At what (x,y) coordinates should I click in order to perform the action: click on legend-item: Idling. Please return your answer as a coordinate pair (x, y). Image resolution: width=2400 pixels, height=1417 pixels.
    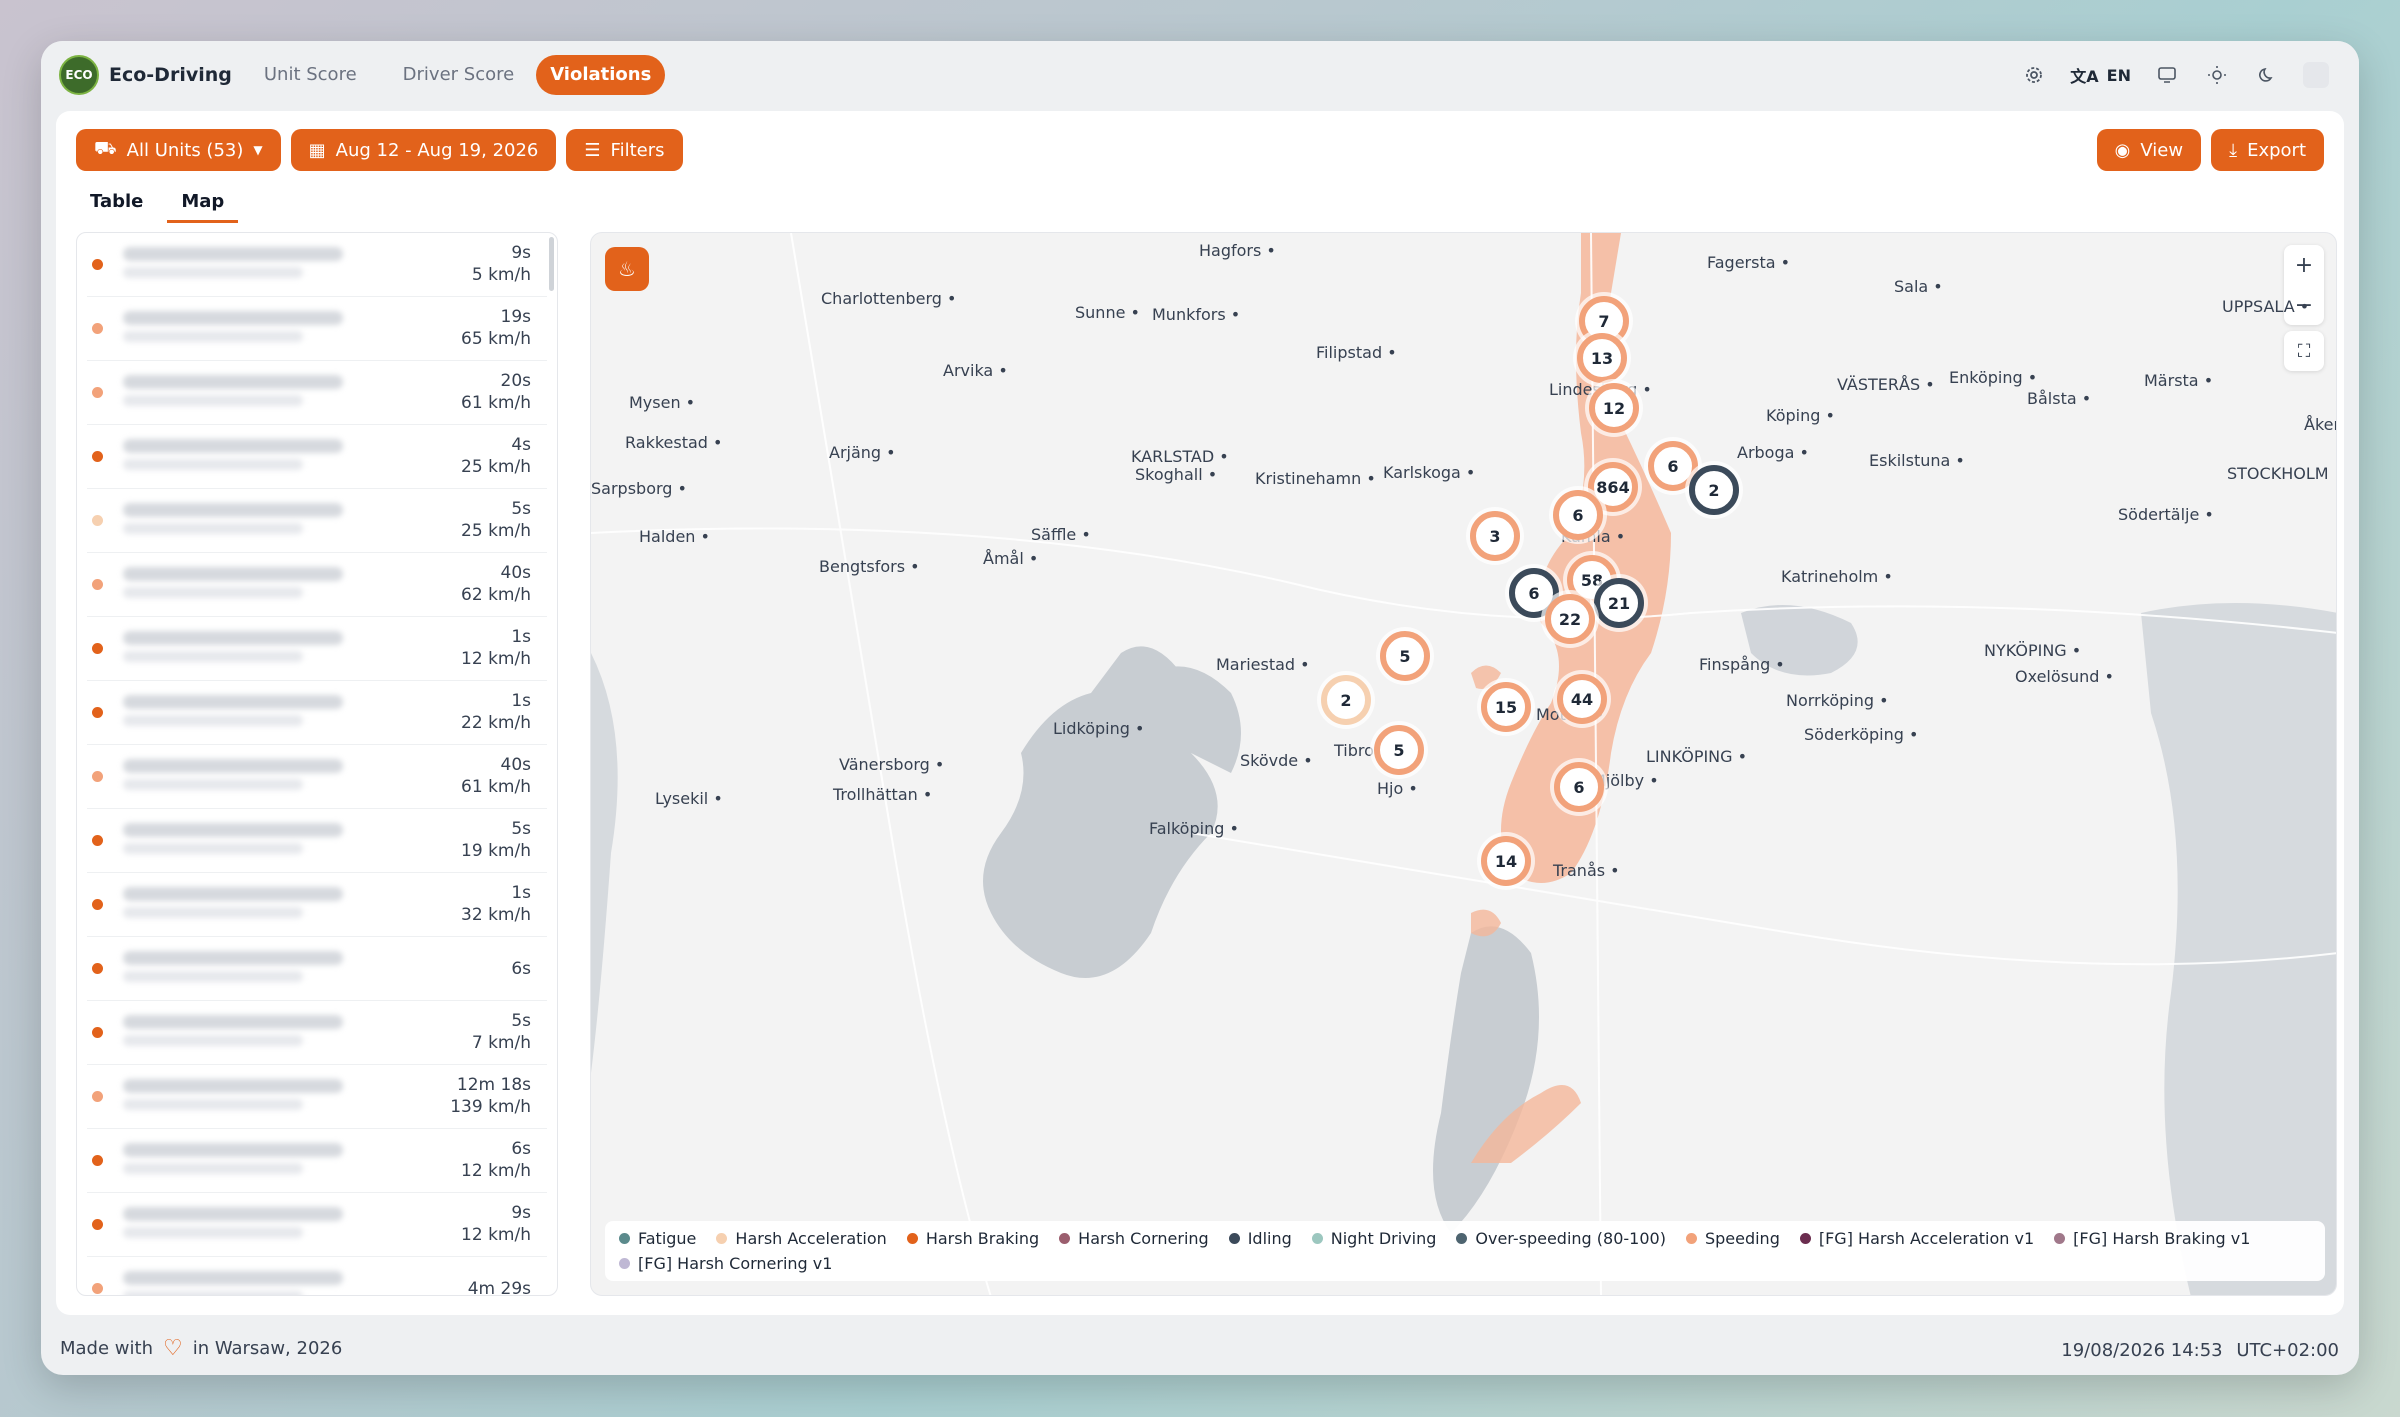
    Looking at the image, I should click on (1260, 1238).